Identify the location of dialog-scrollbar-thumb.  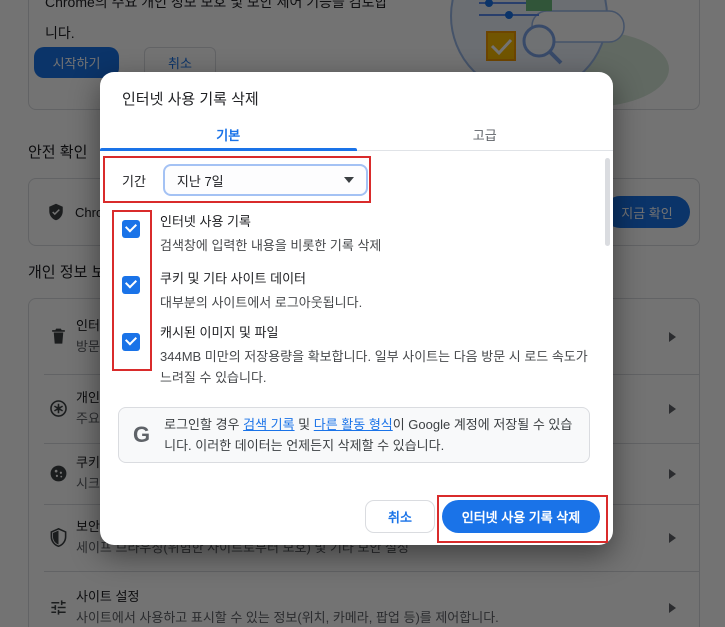
(607, 202).